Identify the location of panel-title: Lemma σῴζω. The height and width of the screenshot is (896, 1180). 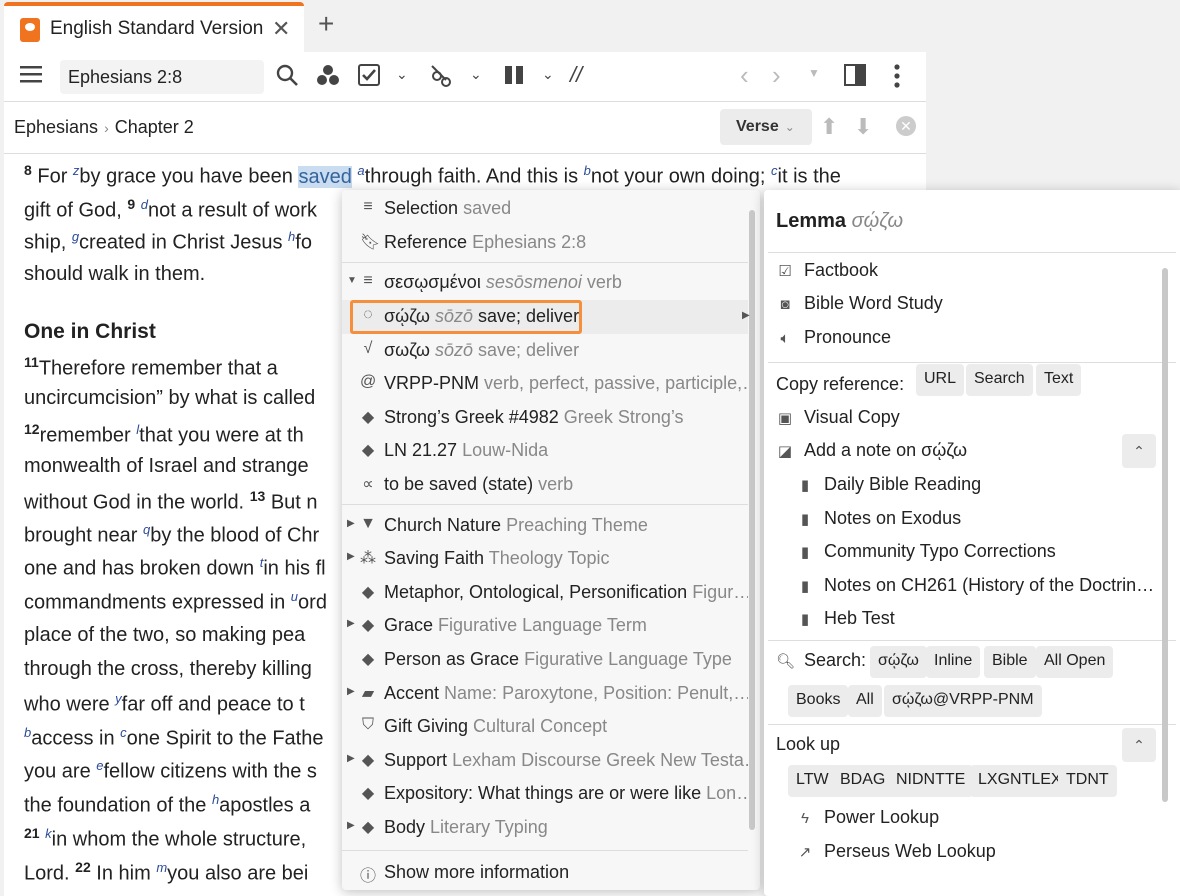
(840, 221).